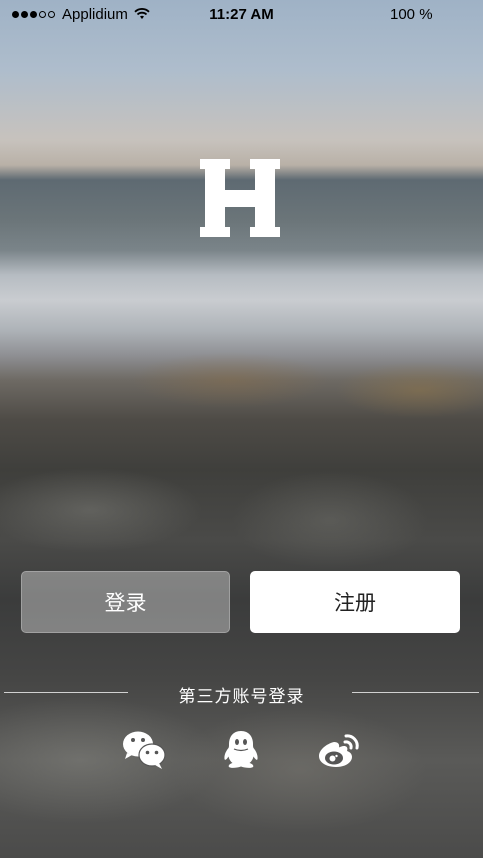 The image size is (483, 858). I want to click on qq-icon, so click(241, 749).